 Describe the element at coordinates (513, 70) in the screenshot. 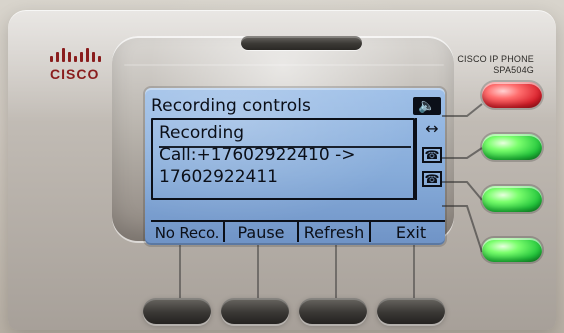

I see `model-line-2: SPA504G` at that location.